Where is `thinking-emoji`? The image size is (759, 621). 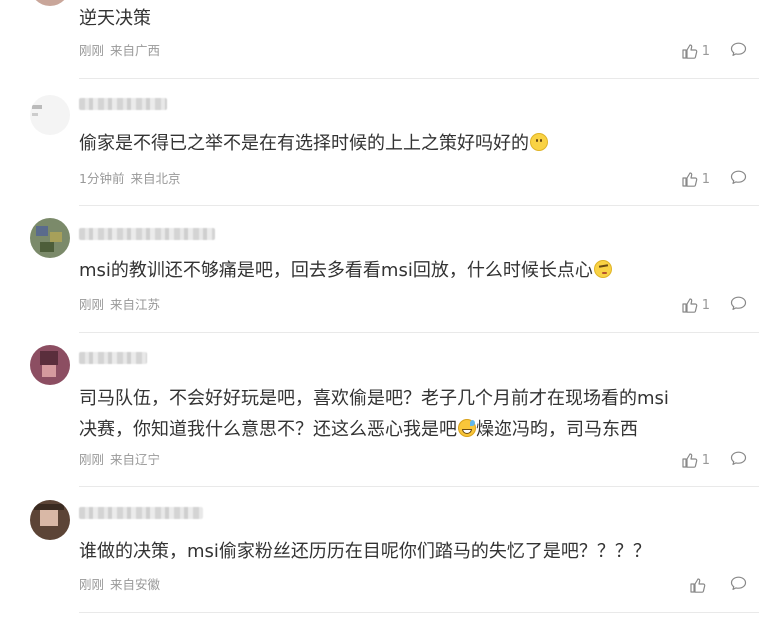 thinking-emoji is located at coordinates (602, 269).